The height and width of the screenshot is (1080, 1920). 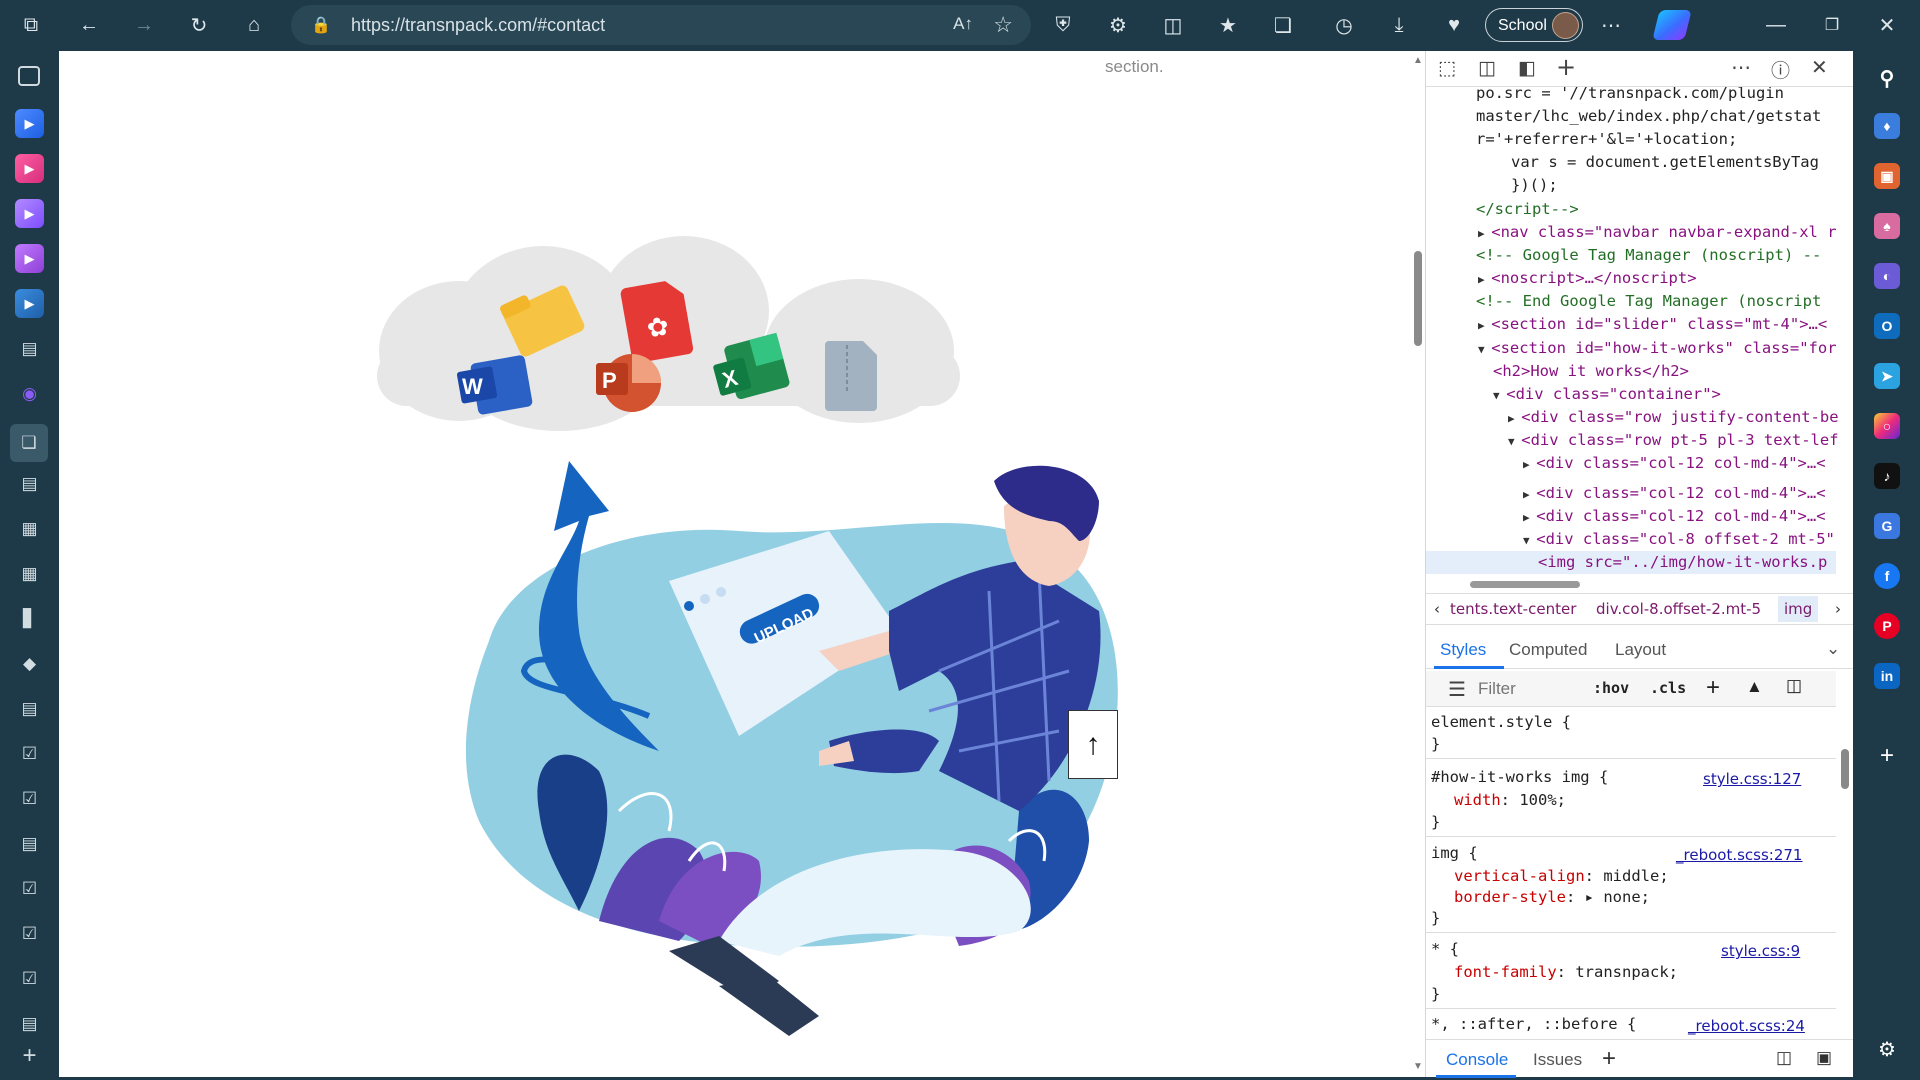 What do you see at coordinates (1798, 609) in the screenshot?
I see `breadcrumb-item: img` at bounding box center [1798, 609].